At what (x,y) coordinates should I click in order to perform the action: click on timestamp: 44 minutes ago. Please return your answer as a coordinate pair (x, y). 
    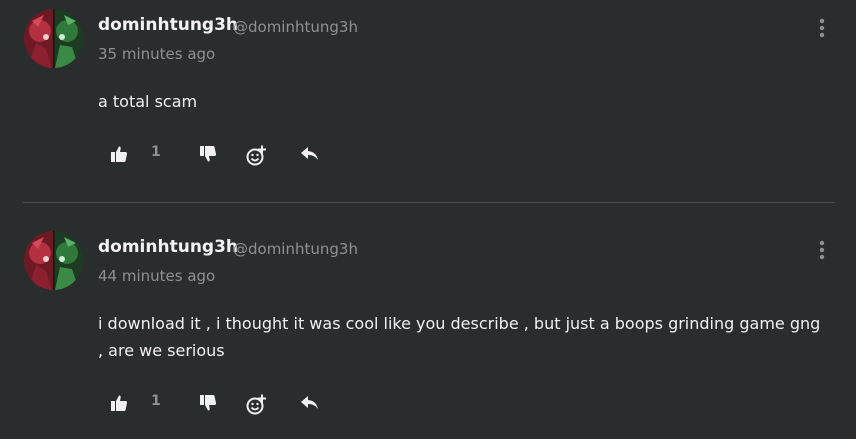
    Looking at the image, I should click on (156, 276).